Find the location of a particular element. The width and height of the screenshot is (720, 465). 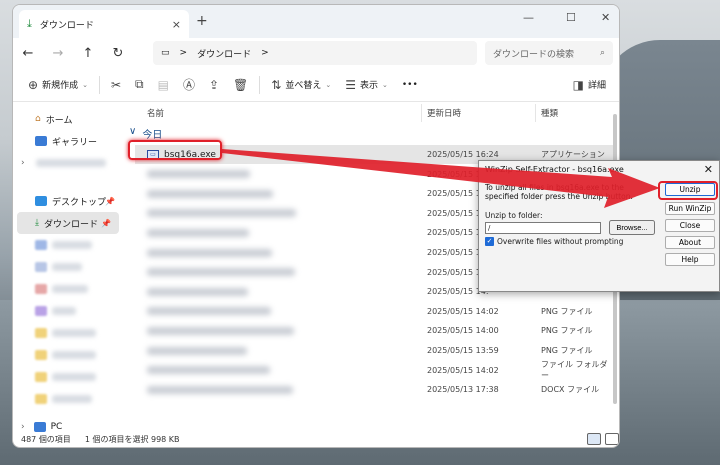

group-header-today: ∨ 今日 is located at coordinates (145, 133).